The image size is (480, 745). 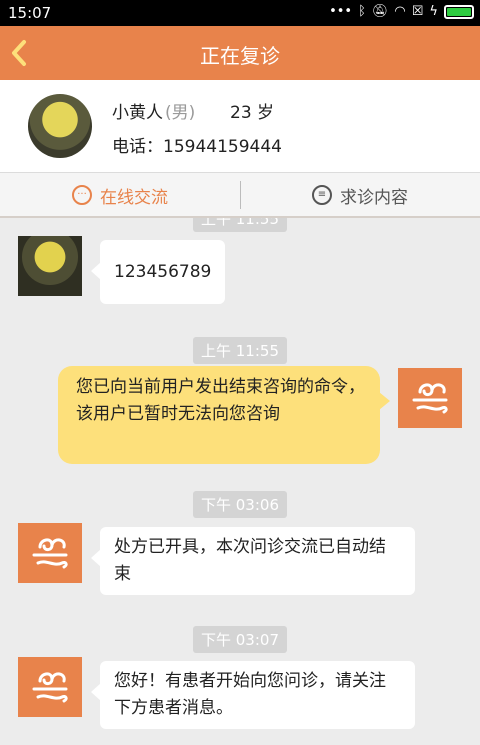 I want to click on received-message-bubble: 您好！有患者开始向您问诊，请关注下方患者消息。, so click(x=253, y=695).